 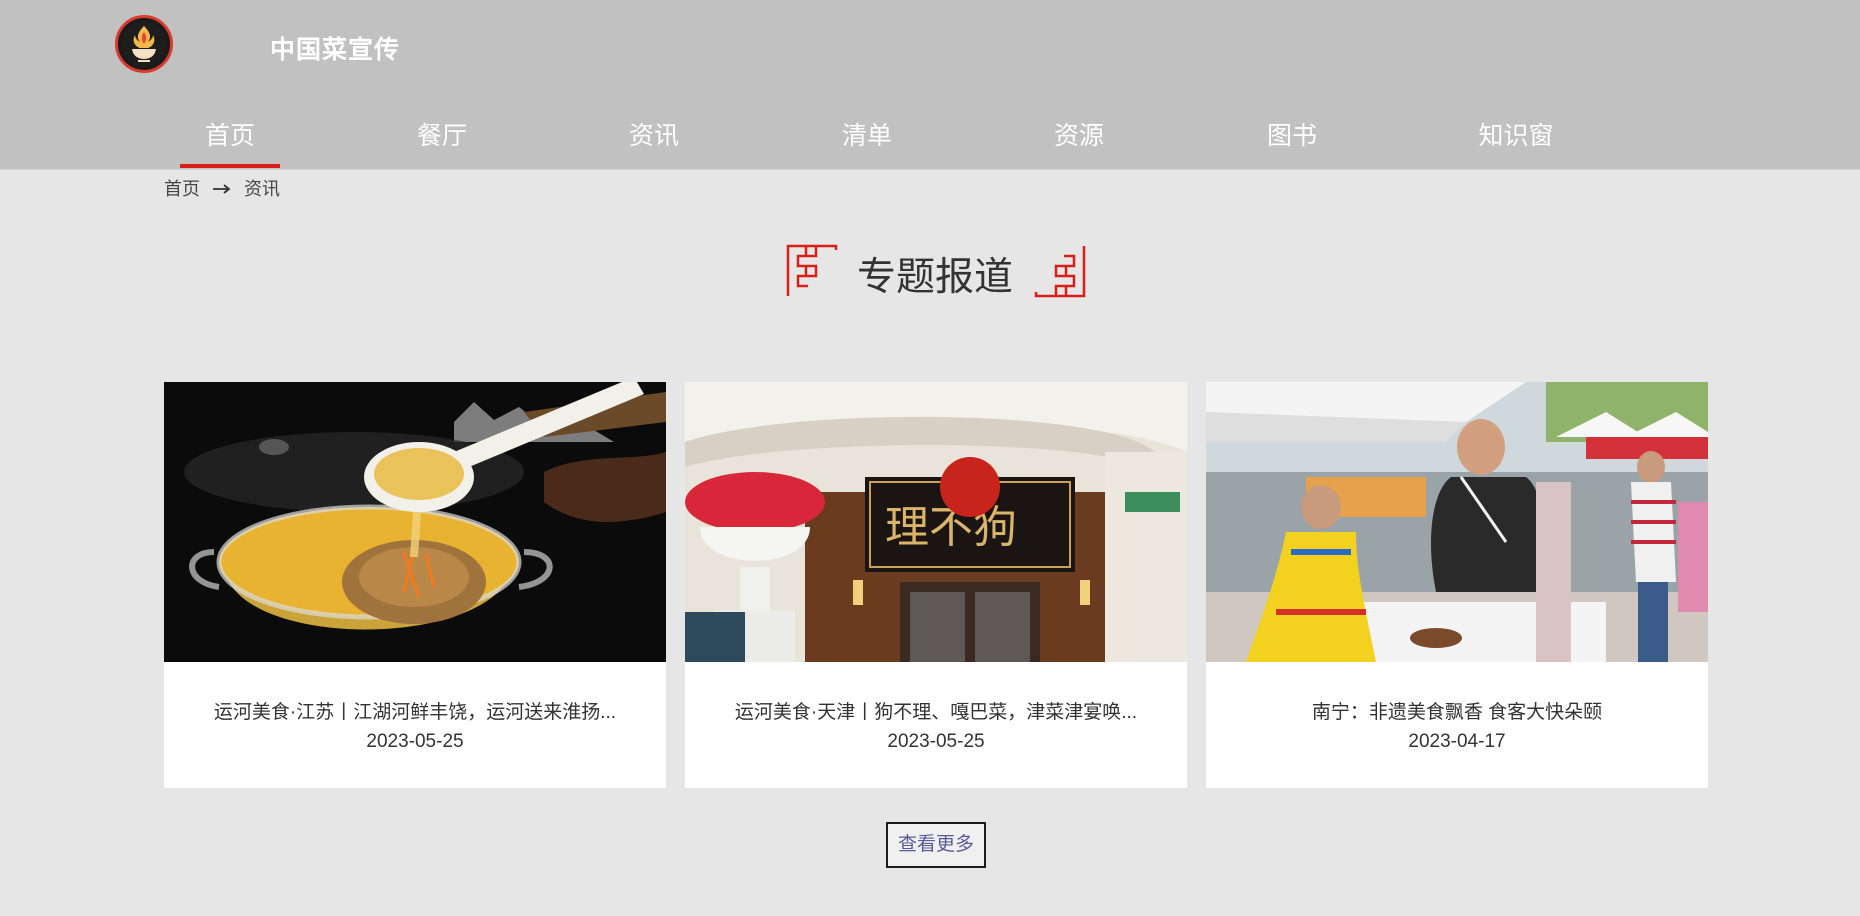 I want to click on restaurant-storefront-photo: 理不狗, so click(x=936, y=522).